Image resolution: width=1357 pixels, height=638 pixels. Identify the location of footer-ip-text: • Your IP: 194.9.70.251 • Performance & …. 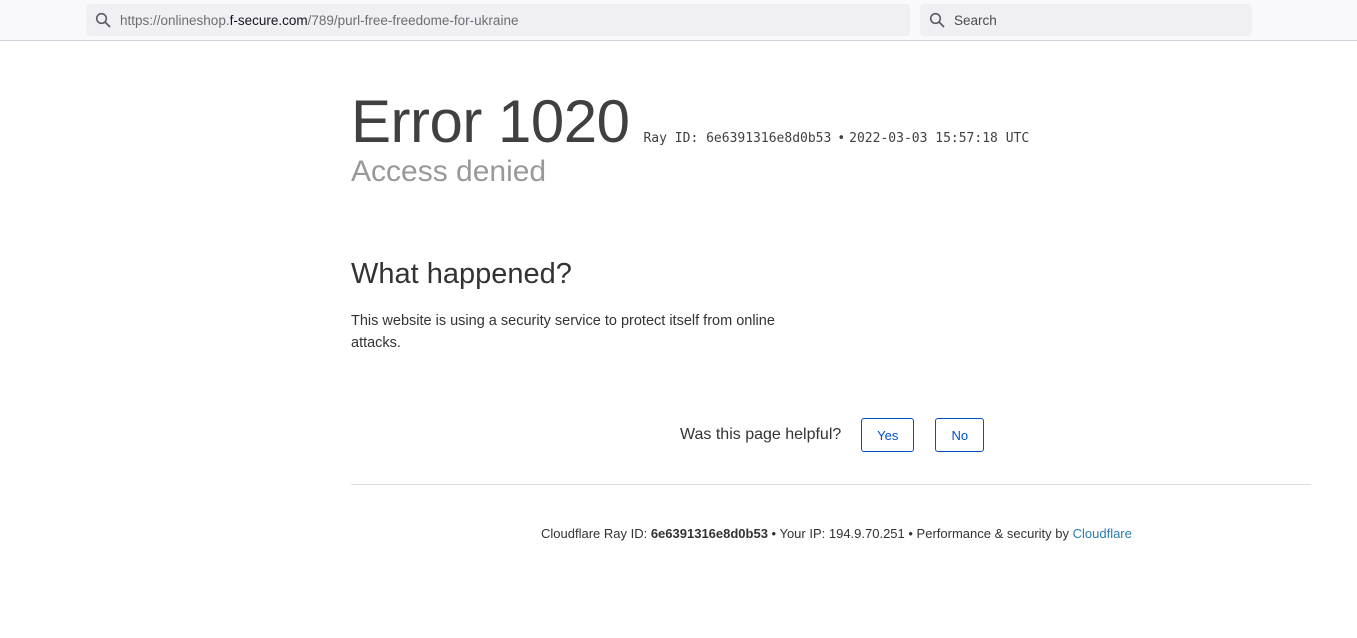
(920, 533).